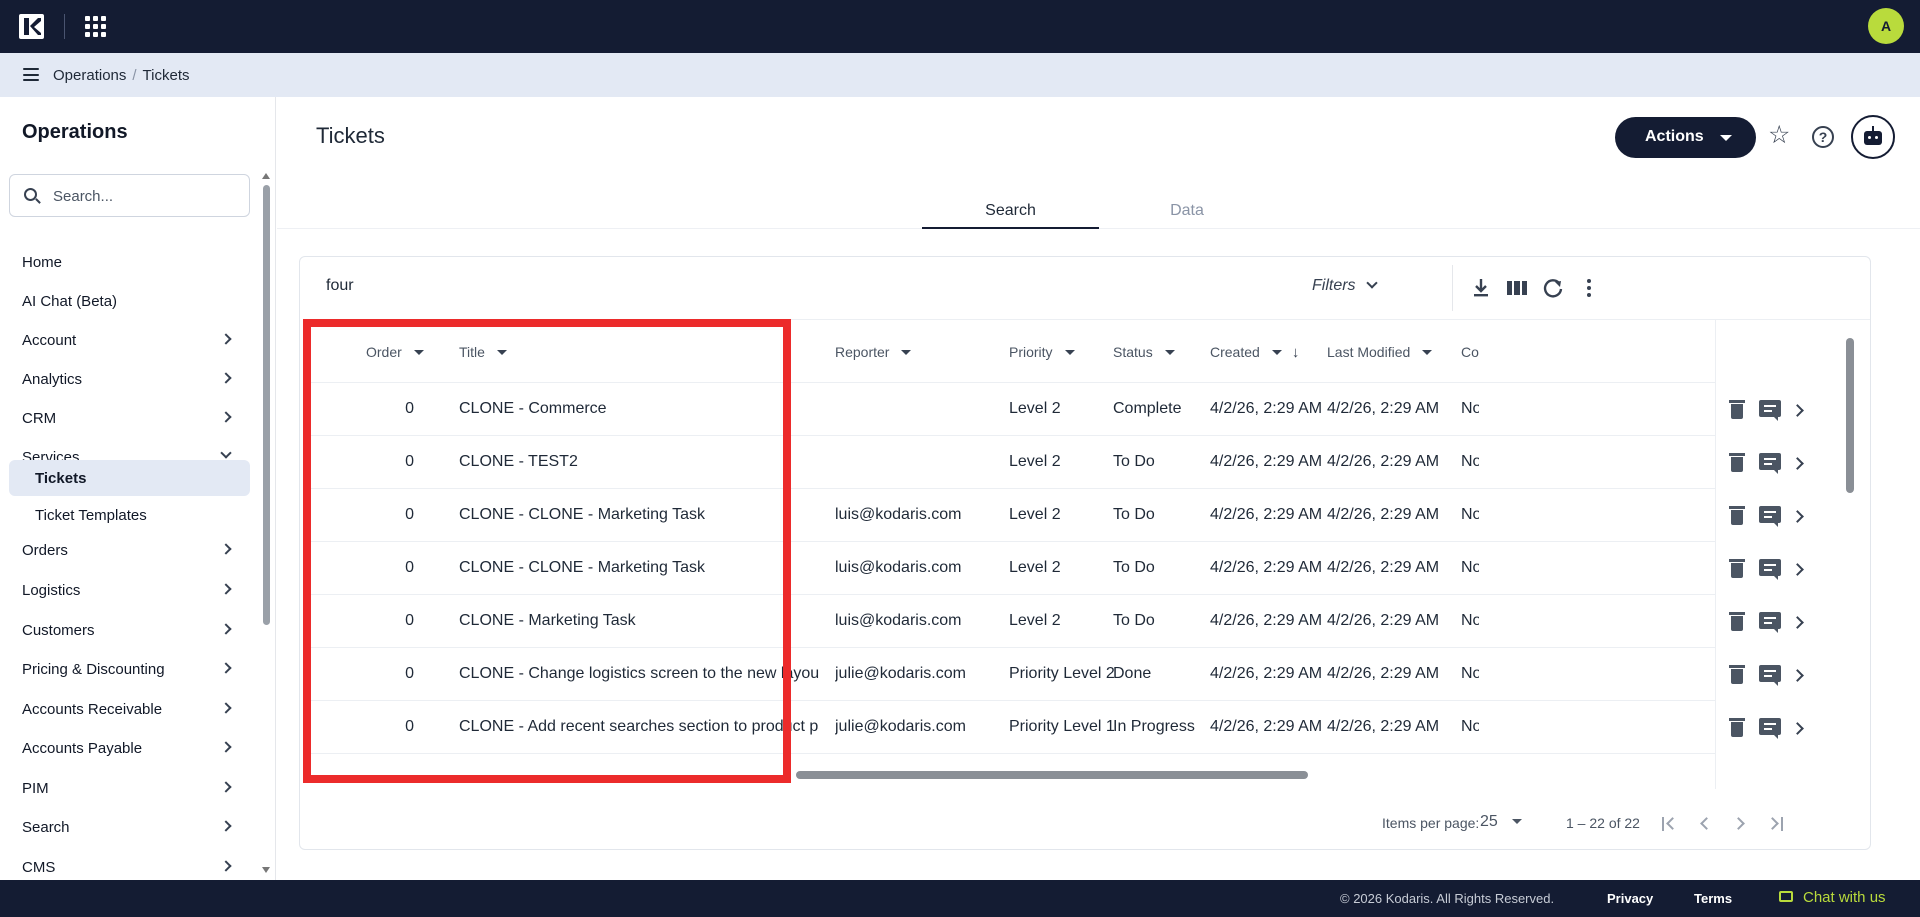 The height and width of the screenshot is (917, 1920). I want to click on help-icon: ?, so click(1823, 137).